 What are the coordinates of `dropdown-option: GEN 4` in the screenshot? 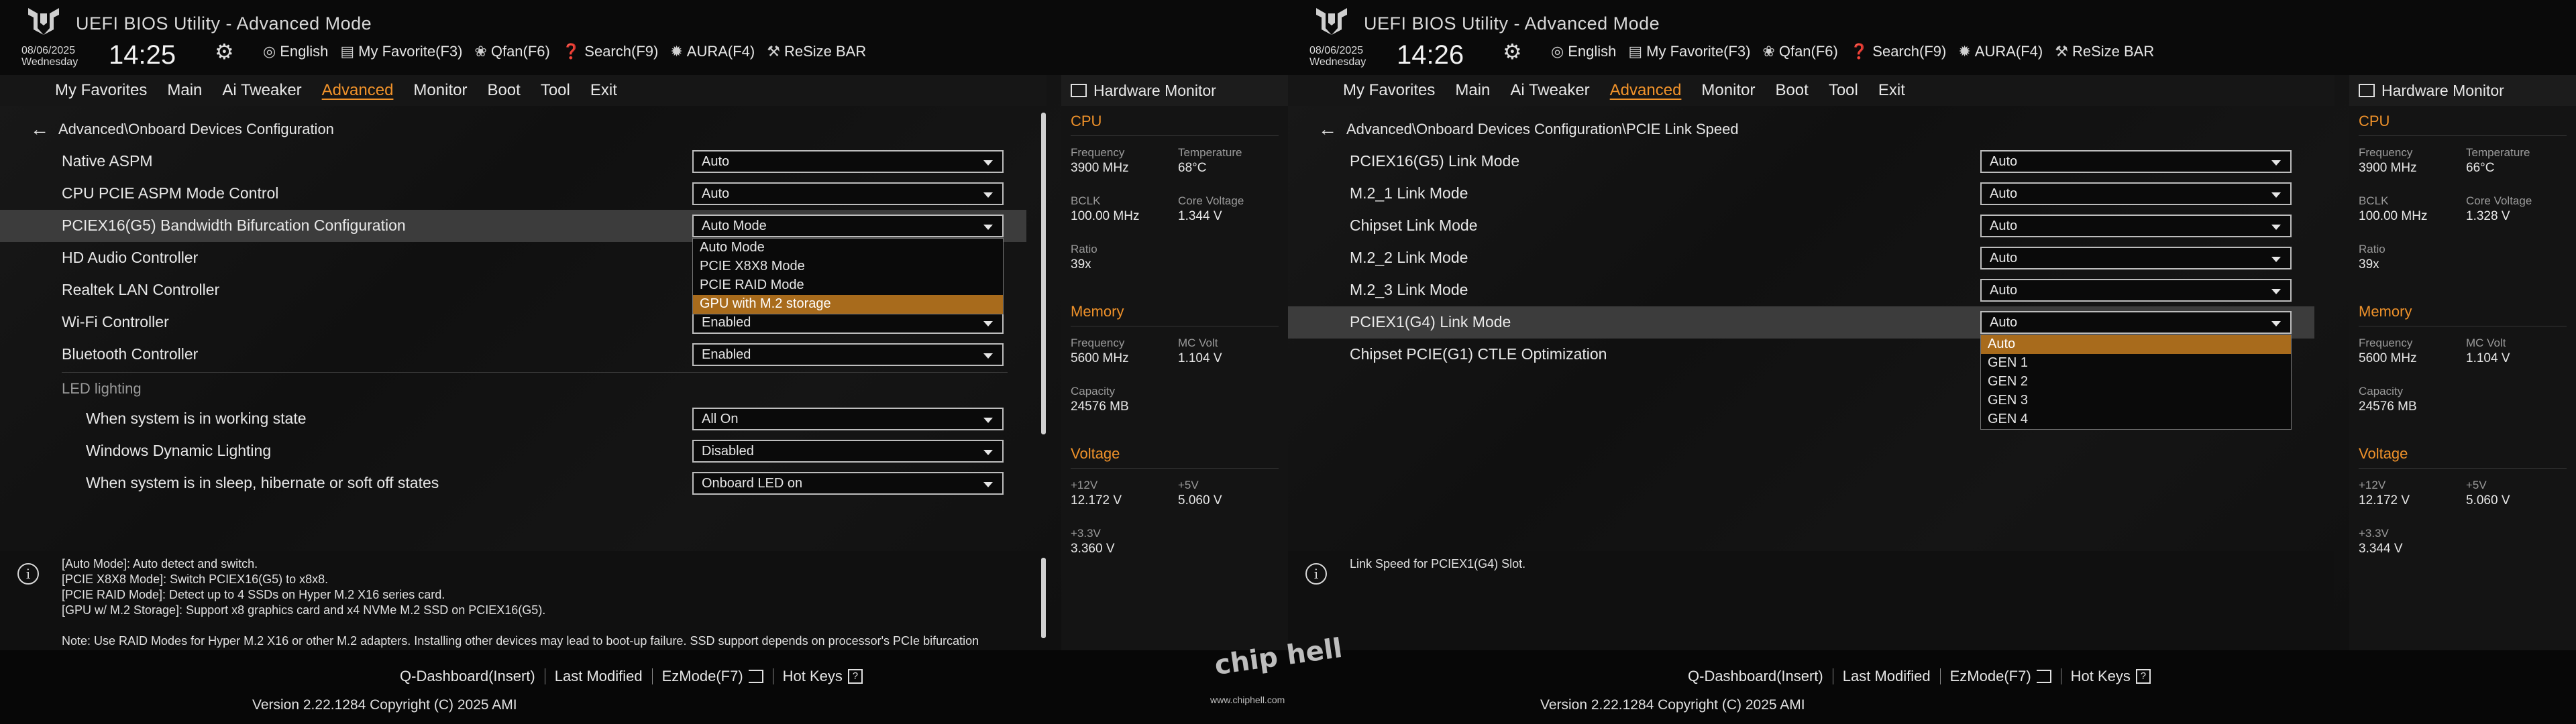 It's located at (2136, 419).